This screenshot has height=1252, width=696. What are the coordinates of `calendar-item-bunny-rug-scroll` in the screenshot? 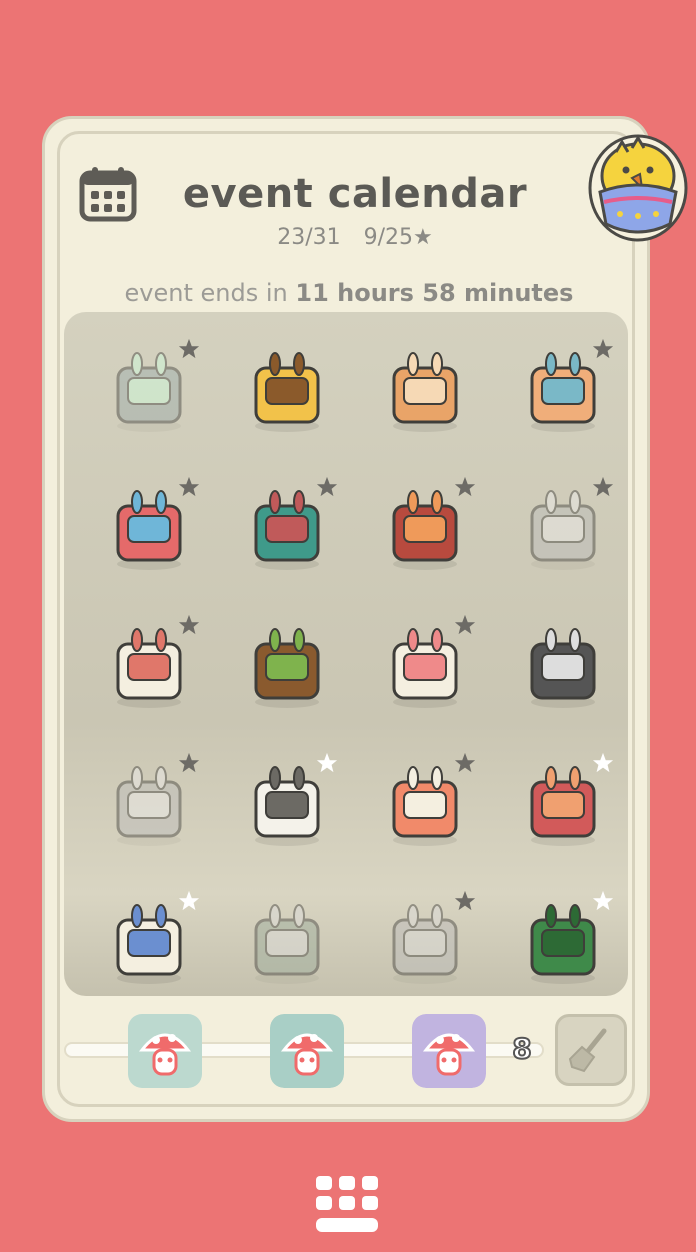 It's located at (420, 389).